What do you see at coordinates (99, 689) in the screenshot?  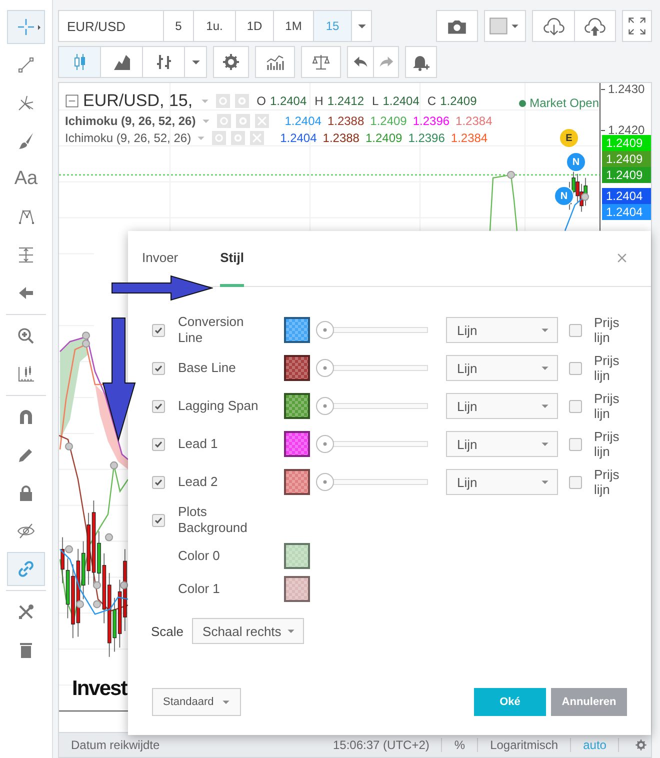 I see `logo: Invest` at bounding box center [99, 689].